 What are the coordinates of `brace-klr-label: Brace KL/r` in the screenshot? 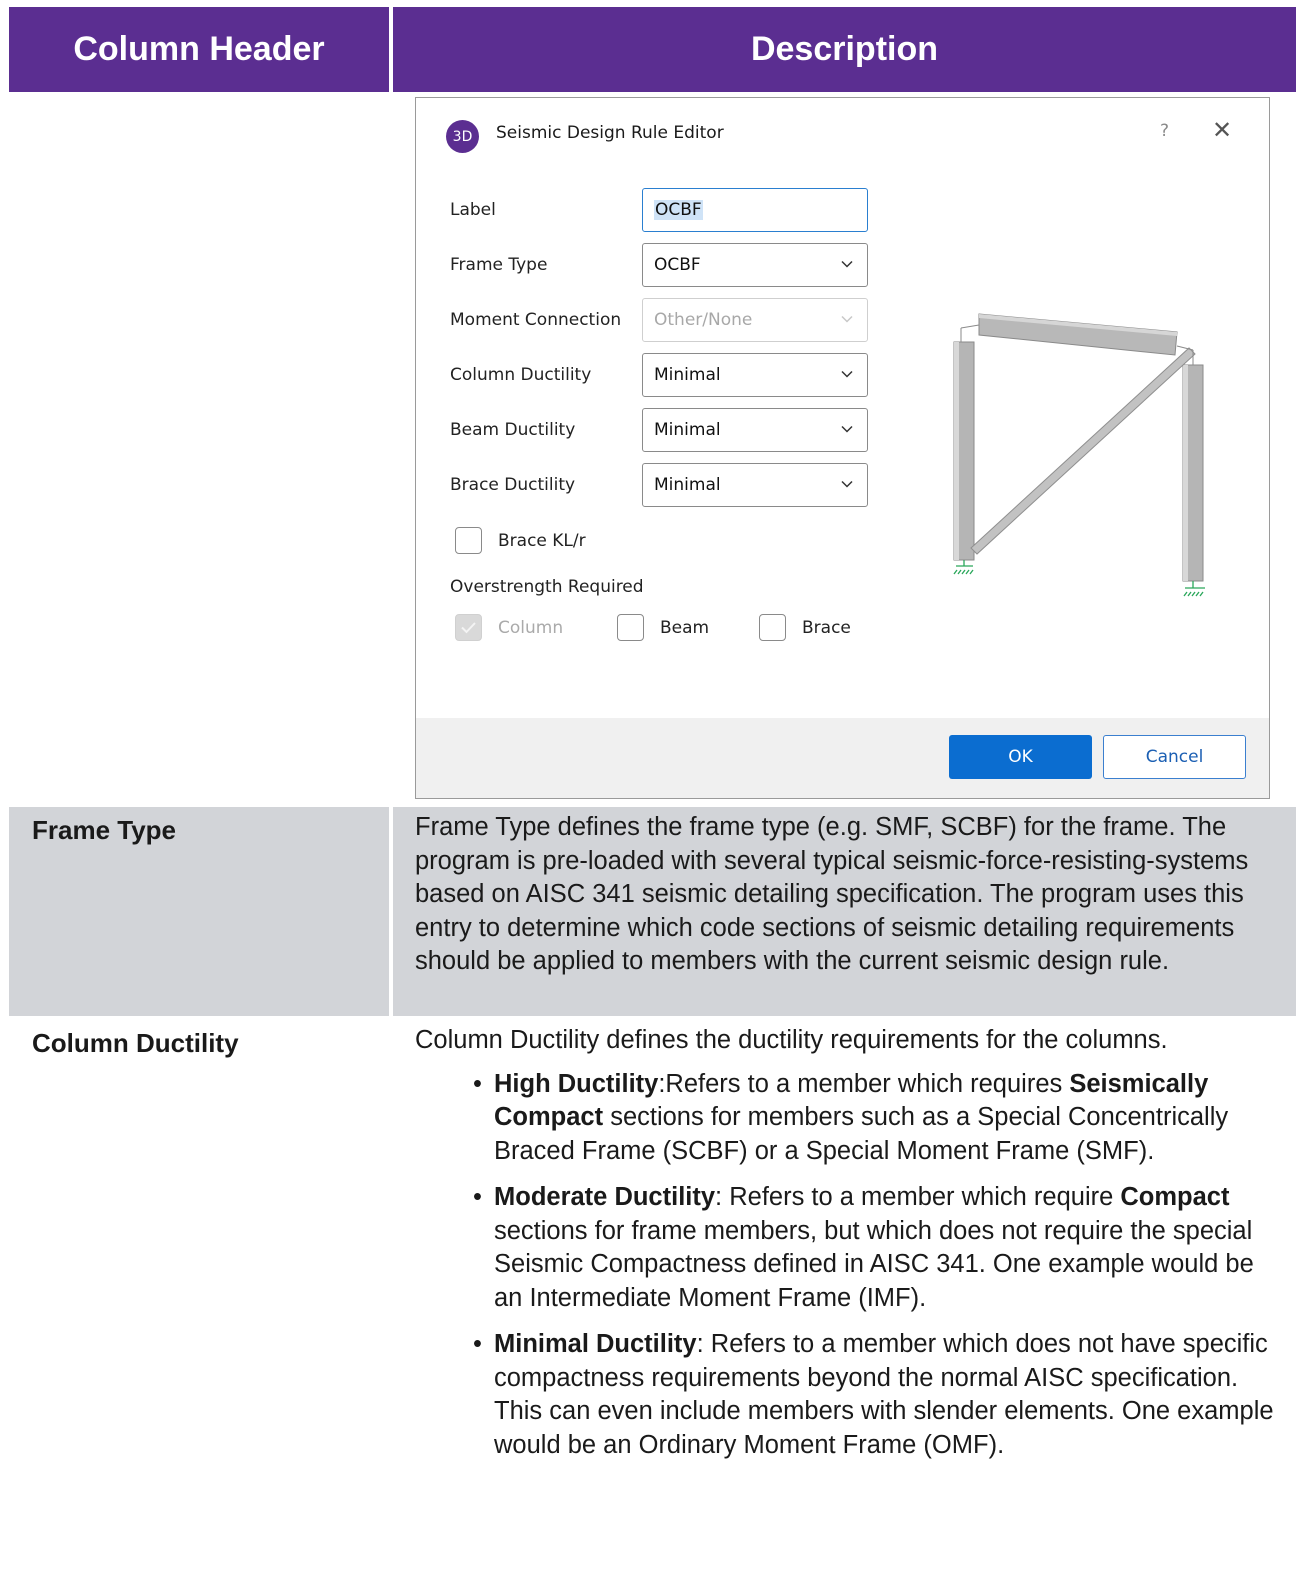 It's located at (542, 541).